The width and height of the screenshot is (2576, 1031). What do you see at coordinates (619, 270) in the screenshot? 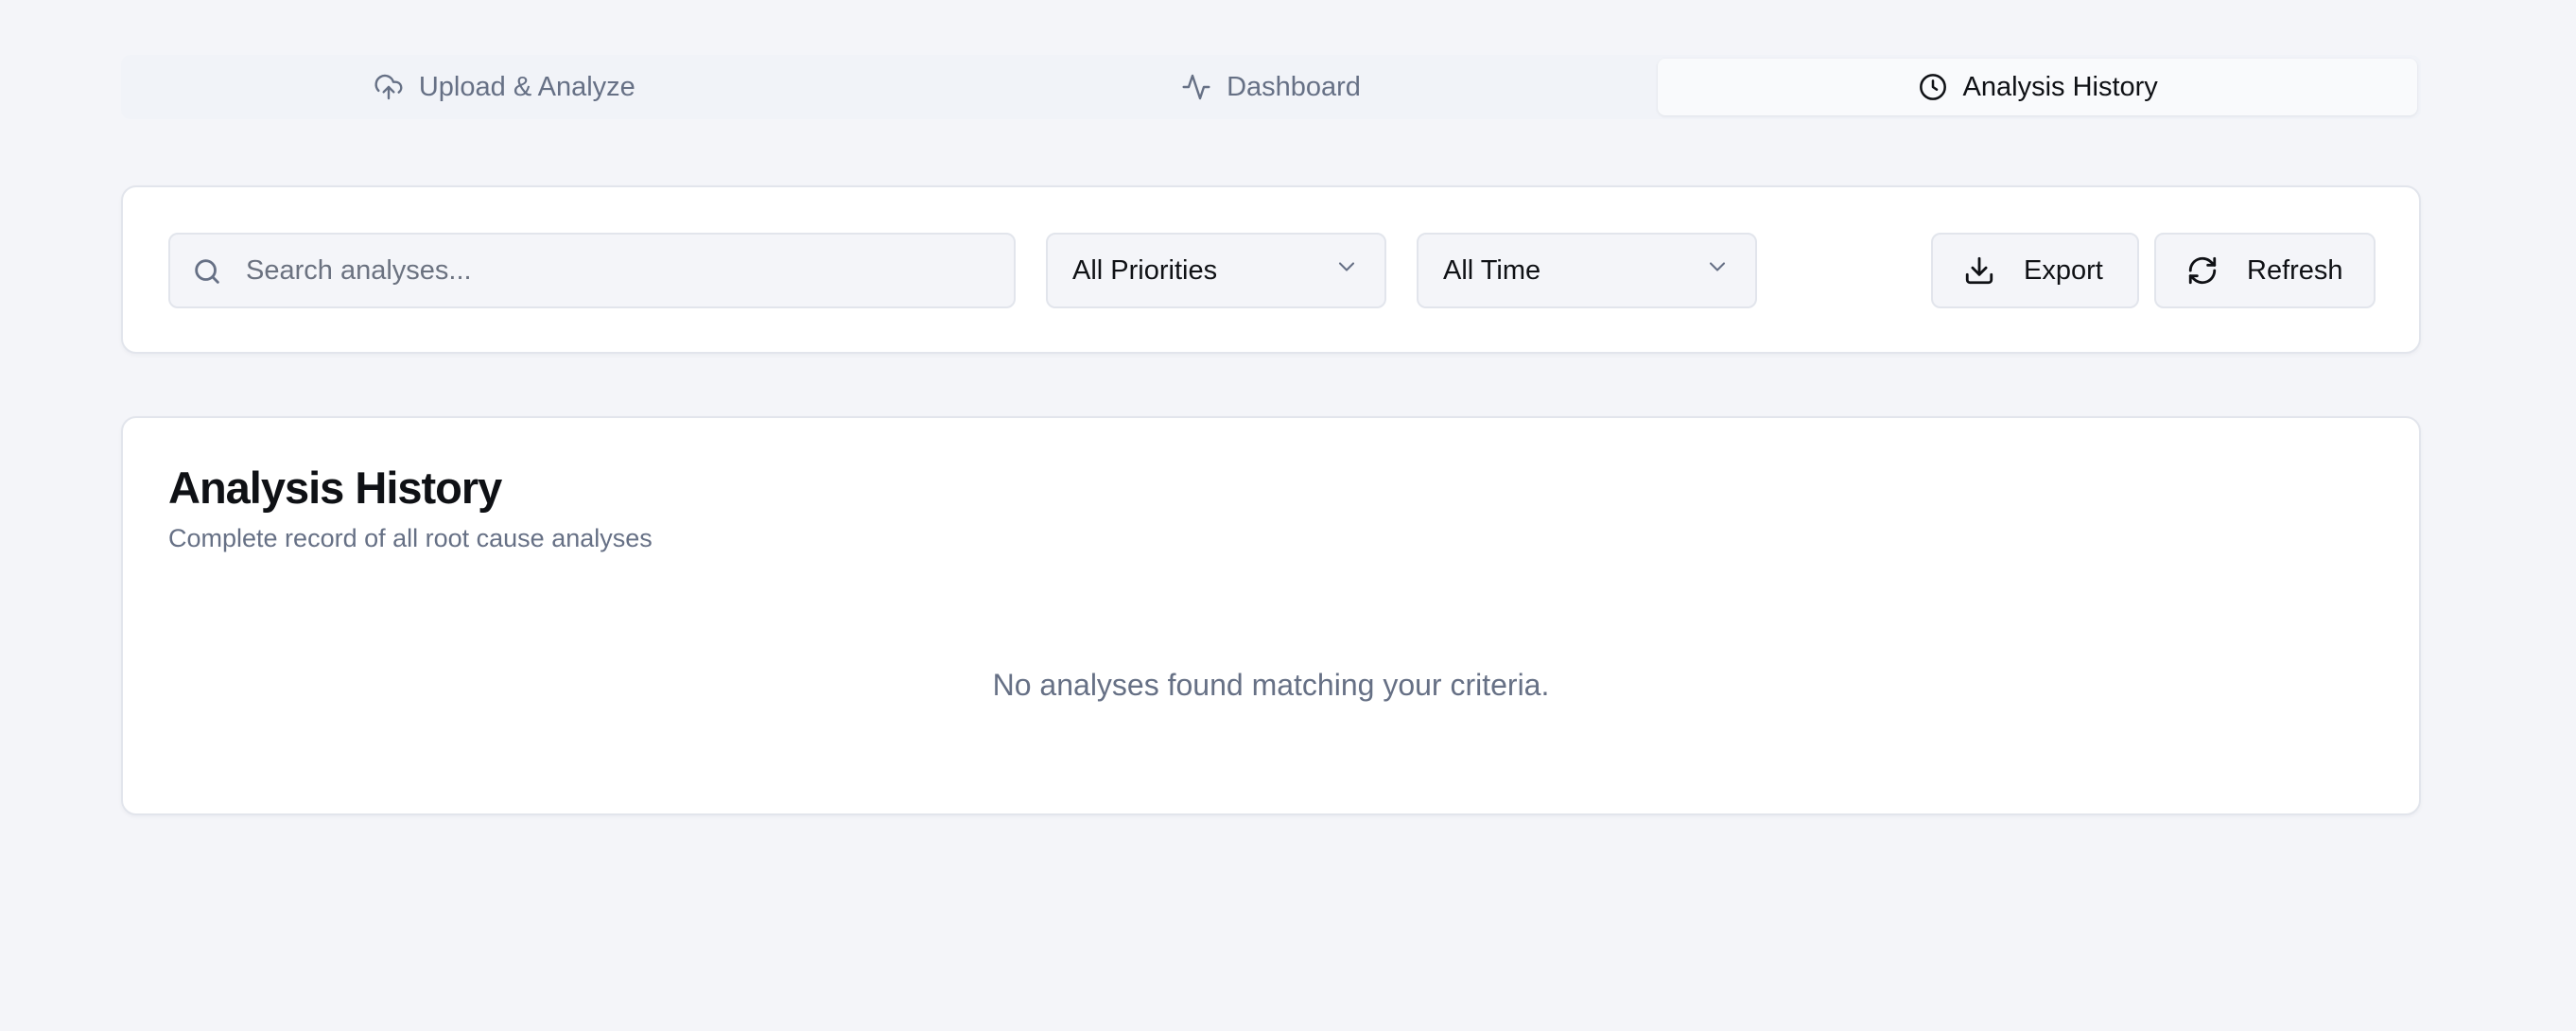
I see `search-input` at bounding box center [619, 270].